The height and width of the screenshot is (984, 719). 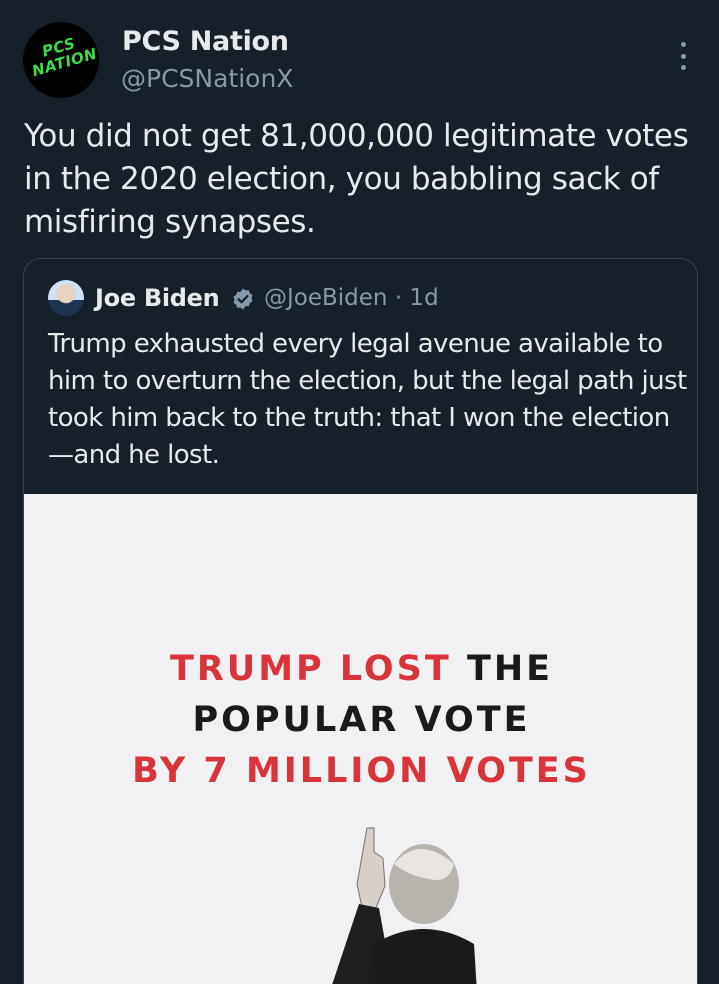 I want to click on headline-line-3: BY 7 MILLION VOTES, so click(x=361, y=771).